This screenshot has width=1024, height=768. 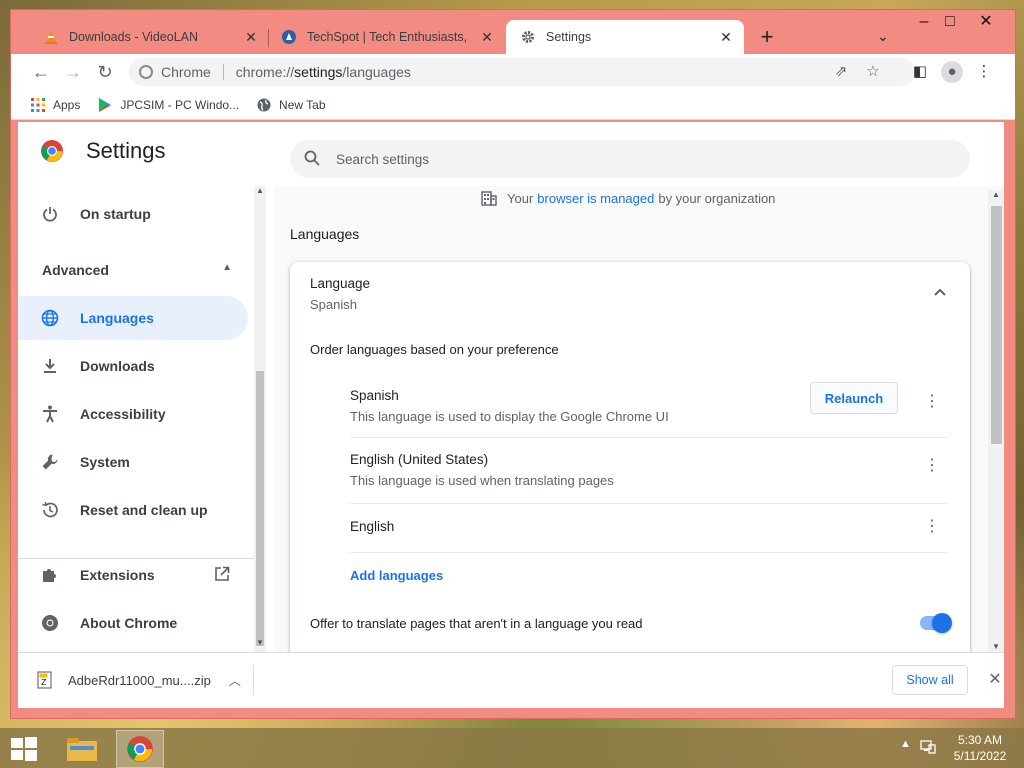 What do you see at coordinates (389, 37) in the screenshot?
I see `tab-label: TechSpot | Tech Enthusiasts, Pow` at bounding box center [389, 37].